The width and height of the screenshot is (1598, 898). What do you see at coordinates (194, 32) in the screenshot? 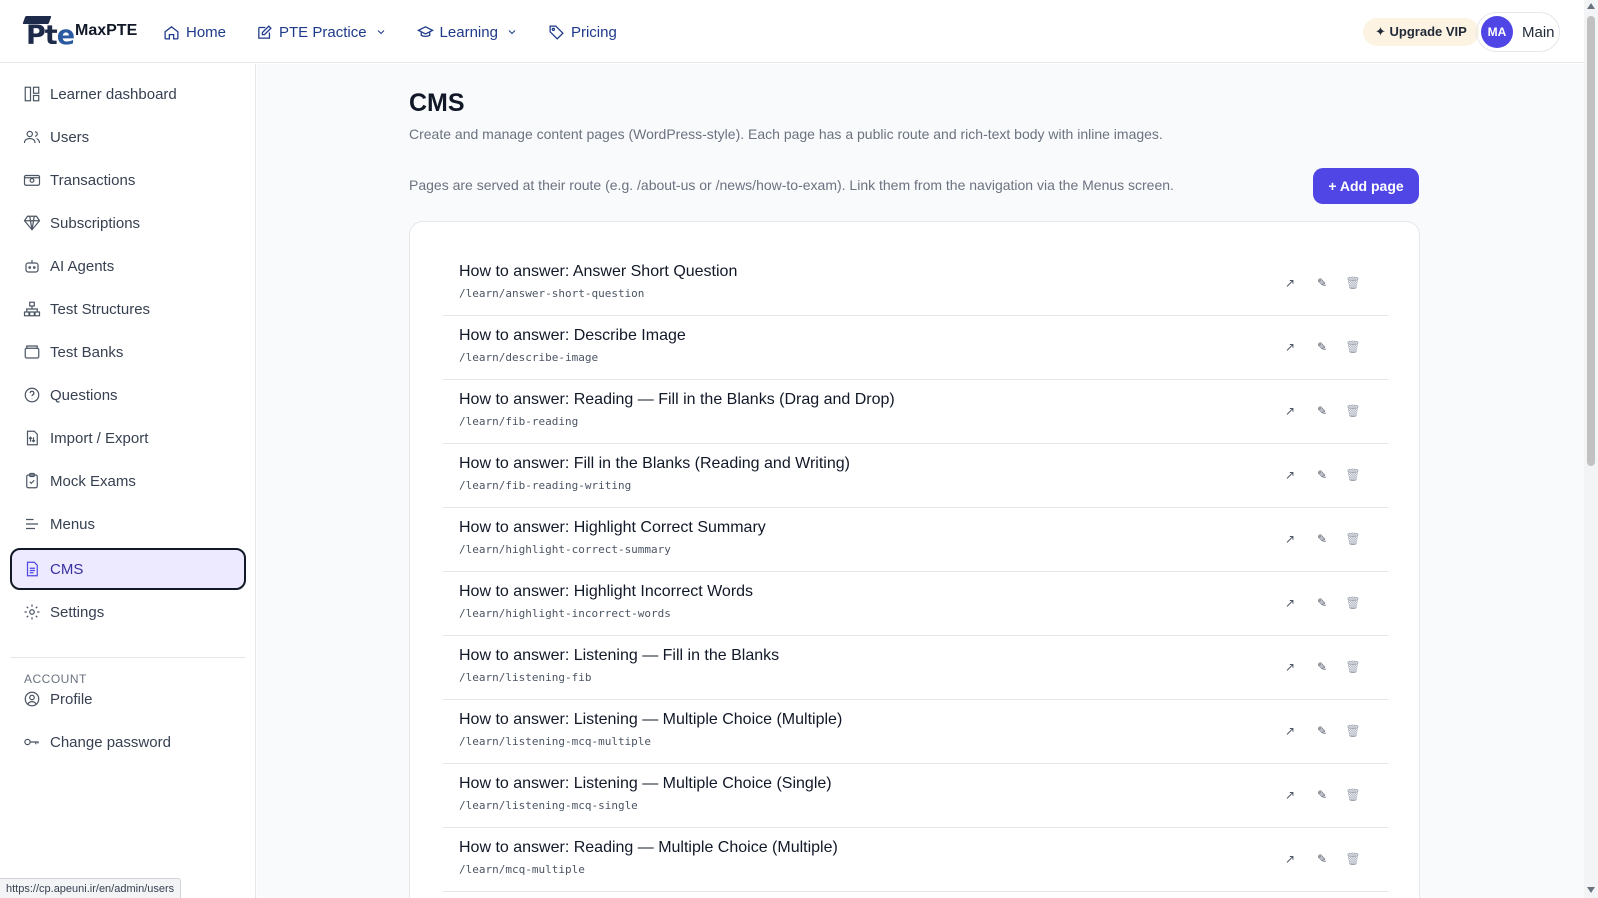
I see `nav-home: Home` at bounding box center [194, 32].